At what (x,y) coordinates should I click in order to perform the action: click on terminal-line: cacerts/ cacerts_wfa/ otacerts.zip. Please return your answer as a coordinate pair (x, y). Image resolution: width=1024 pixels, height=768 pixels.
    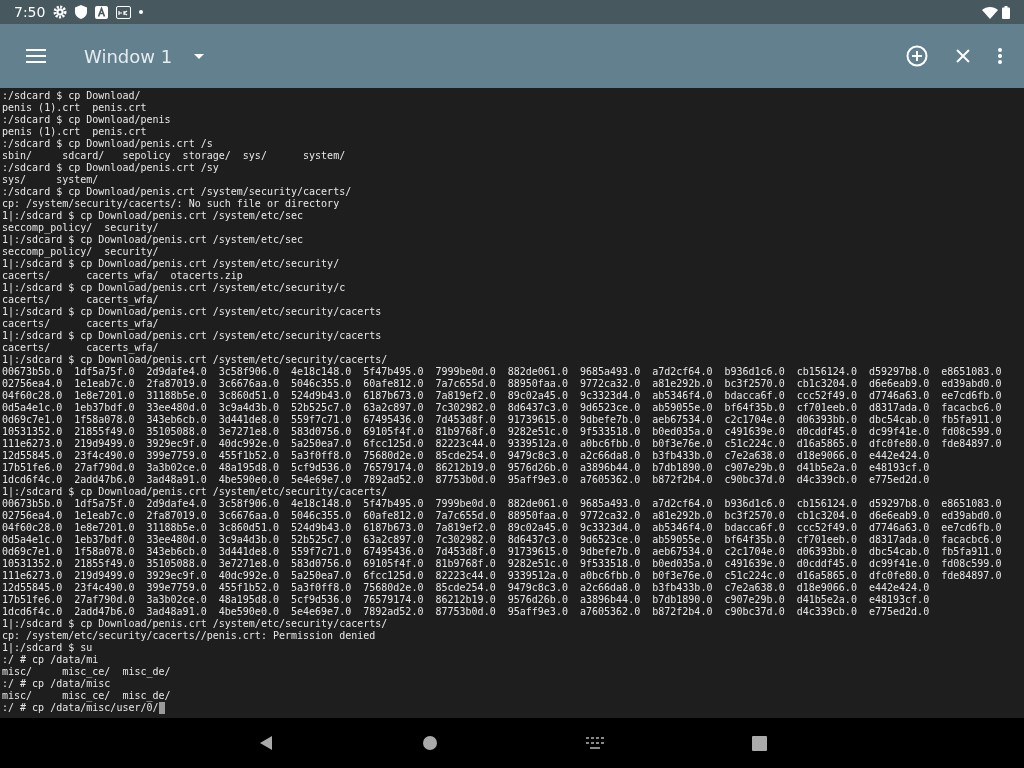
    Looking at the image, I should click on (122, 276).